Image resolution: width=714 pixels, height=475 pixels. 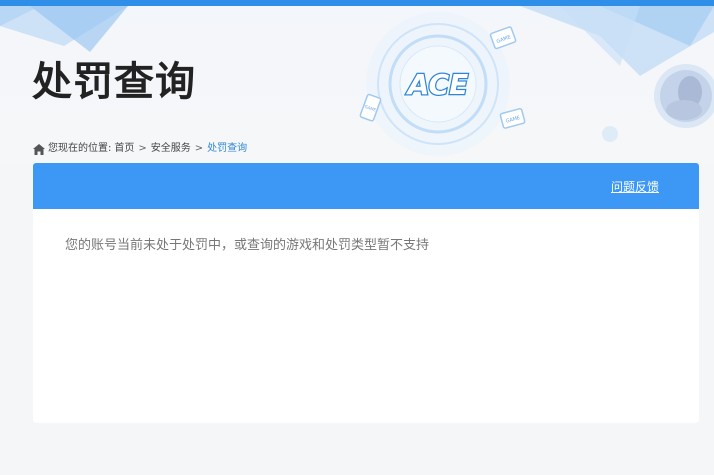 I want to click on ace-logo-icon: ACE, so click(x=437, y=85).